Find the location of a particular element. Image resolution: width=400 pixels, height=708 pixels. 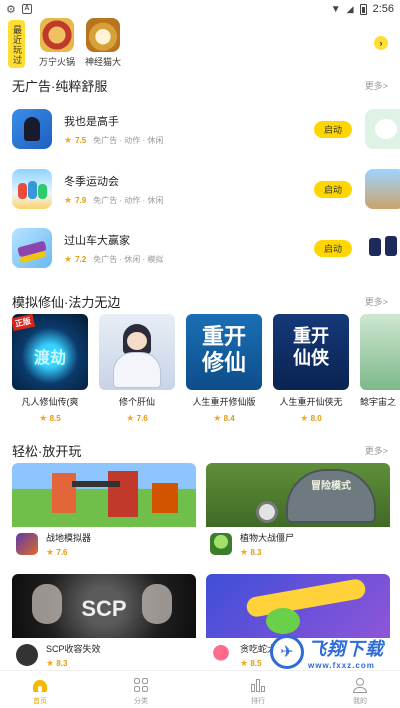

card-name: 修个肝仙 is located at coordinates (136, 402).